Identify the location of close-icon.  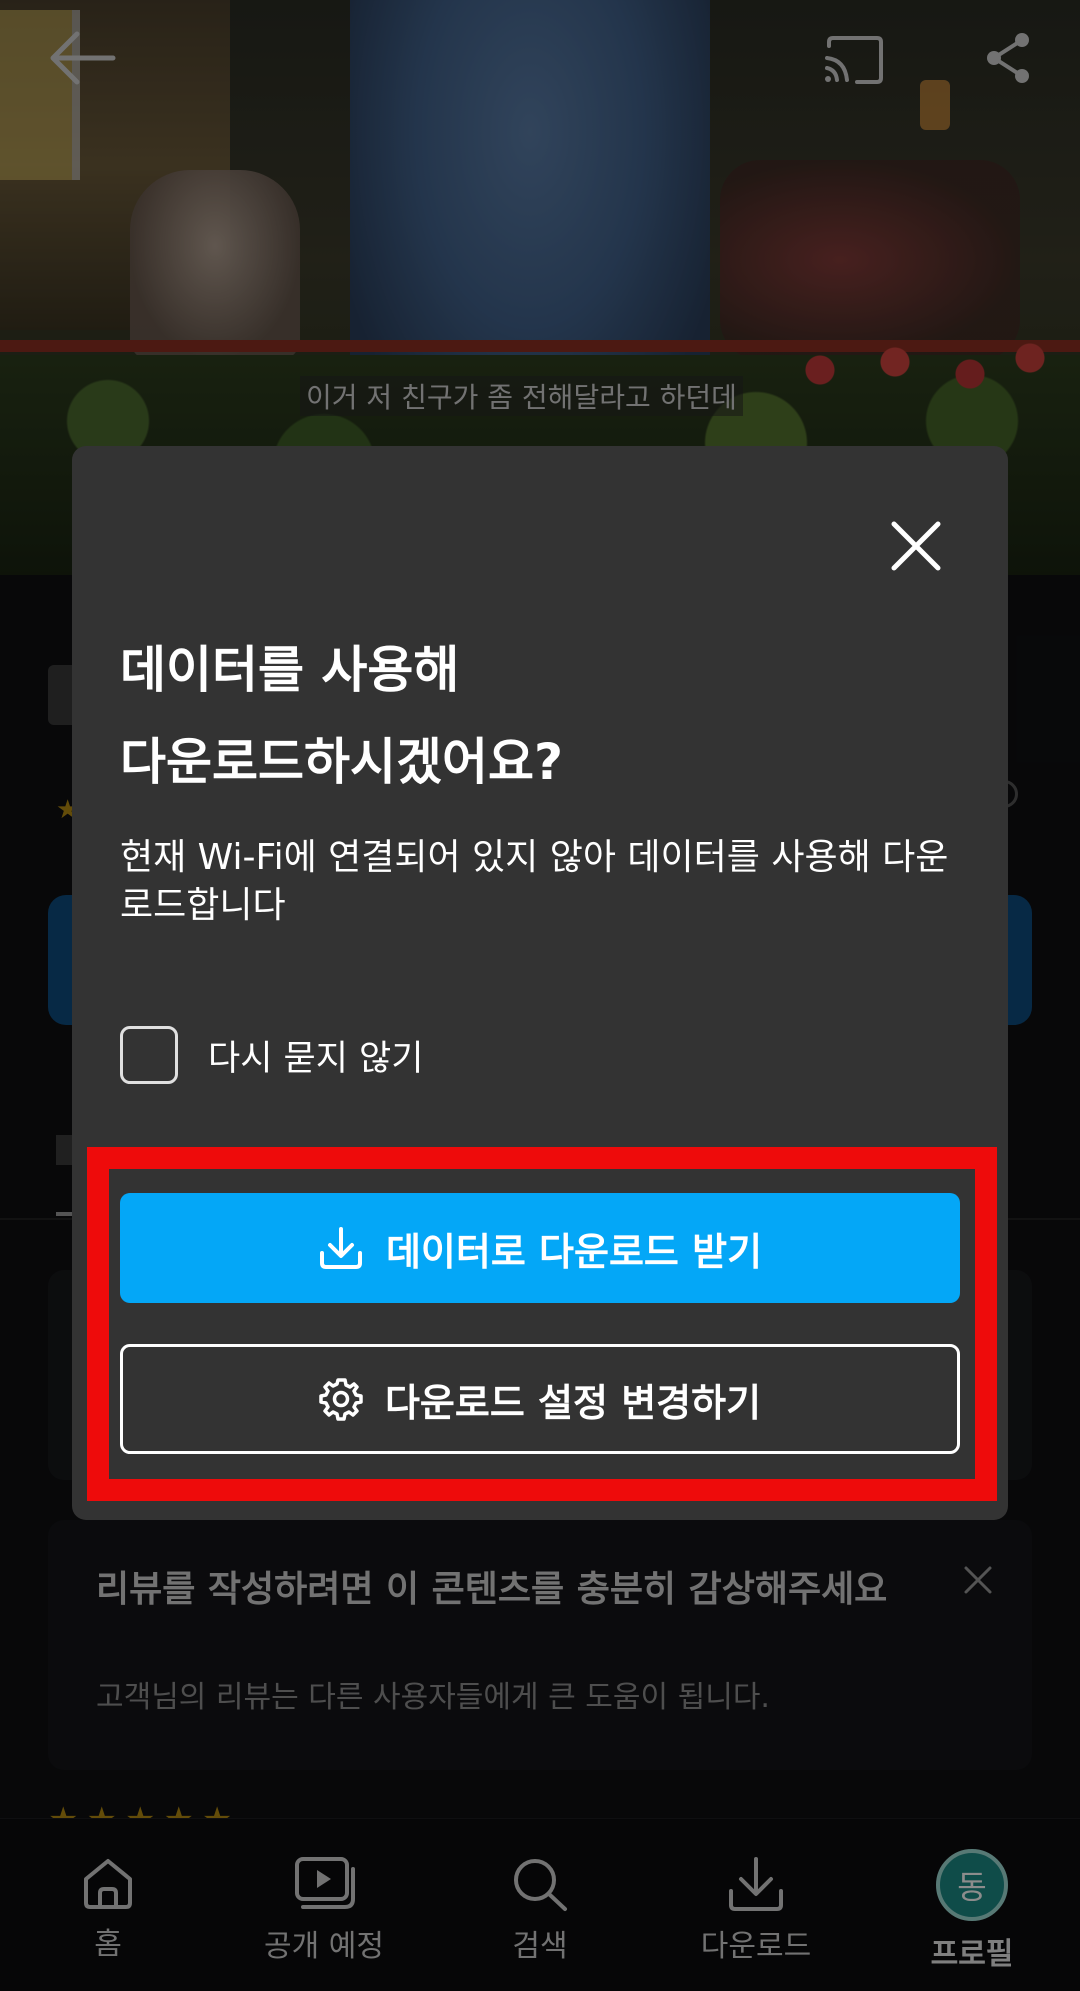
(916, 546).